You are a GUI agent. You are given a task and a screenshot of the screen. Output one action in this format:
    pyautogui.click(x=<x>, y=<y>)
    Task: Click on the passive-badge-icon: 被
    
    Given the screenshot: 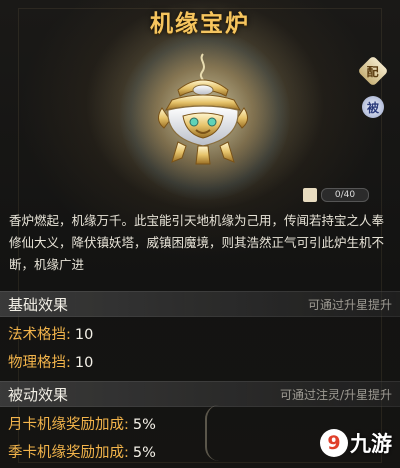 What is the action you would take?
    pyautogui.click(x=373, y=107)
    